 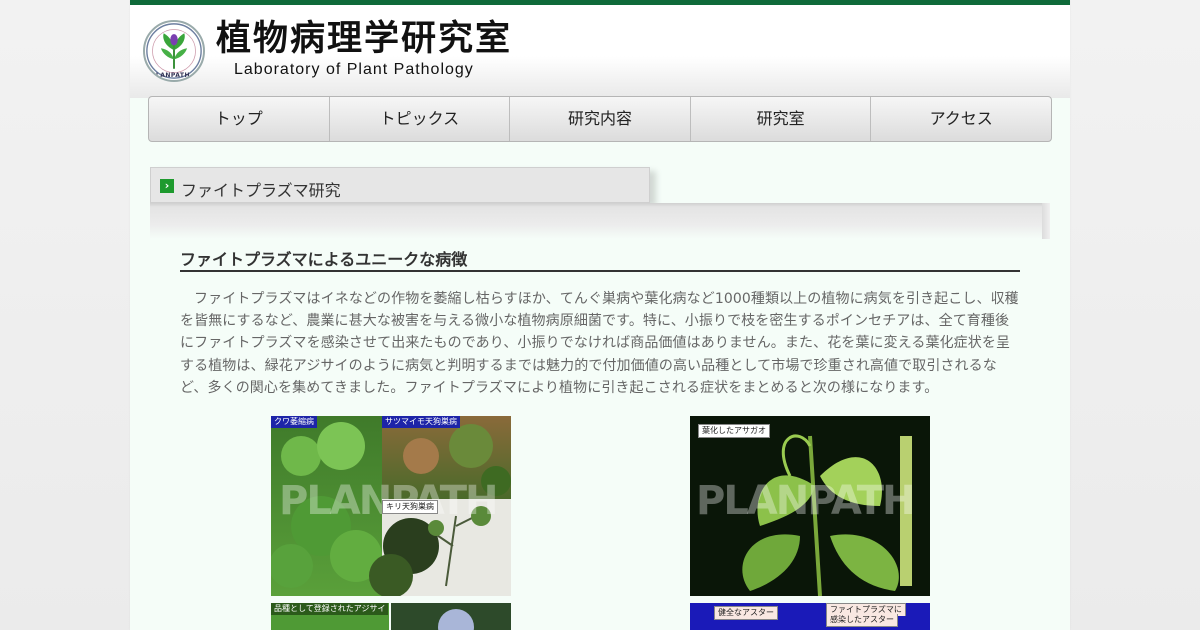 I want to click on photo-hydrangea: 品種として登録されたアジサイ, so click(x=391, y=616).